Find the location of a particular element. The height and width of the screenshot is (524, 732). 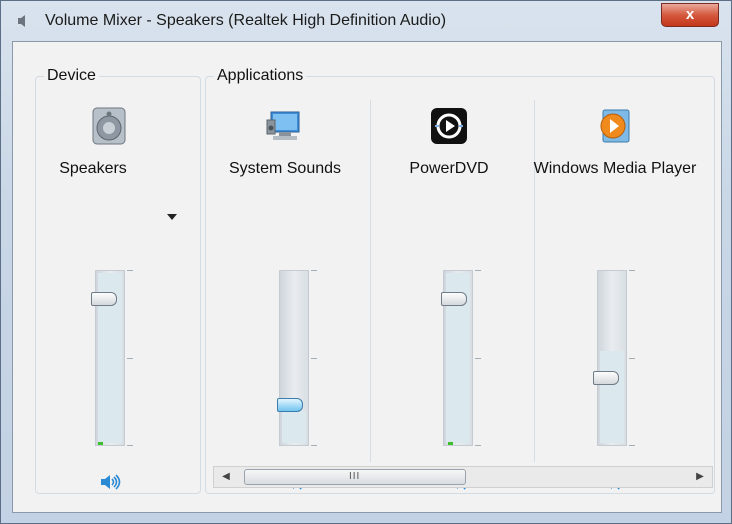

system-sounds-volume-thumb is located at coordinates (290, 405).